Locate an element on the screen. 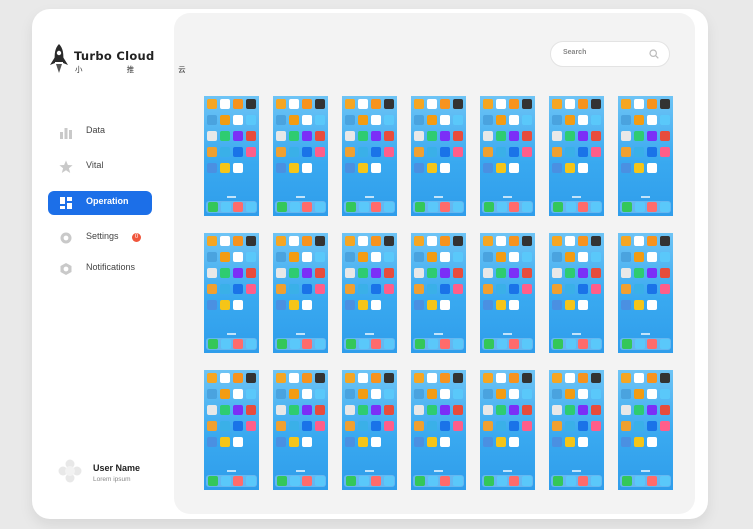  sidebar-item-data: Data is located at coordinates (100, 132).